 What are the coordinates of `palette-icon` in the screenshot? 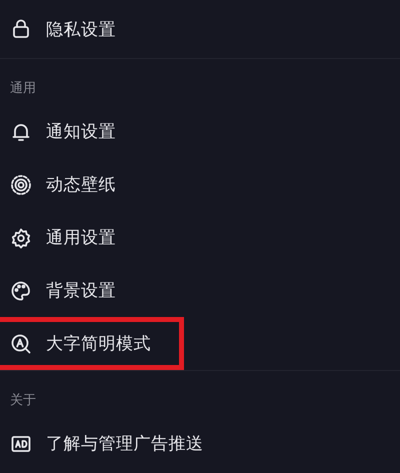 It's located at (21, 291).